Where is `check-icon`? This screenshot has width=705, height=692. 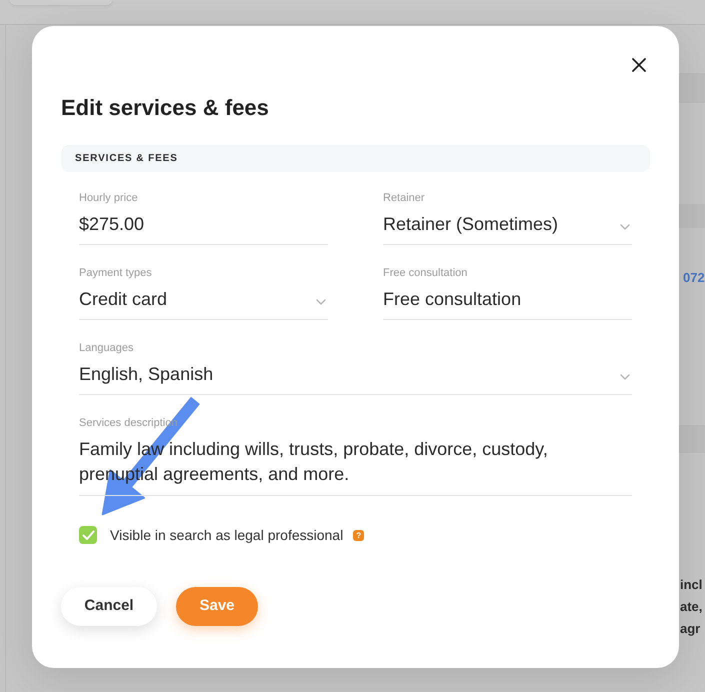
check-icon is located at coordinates (88, 535).